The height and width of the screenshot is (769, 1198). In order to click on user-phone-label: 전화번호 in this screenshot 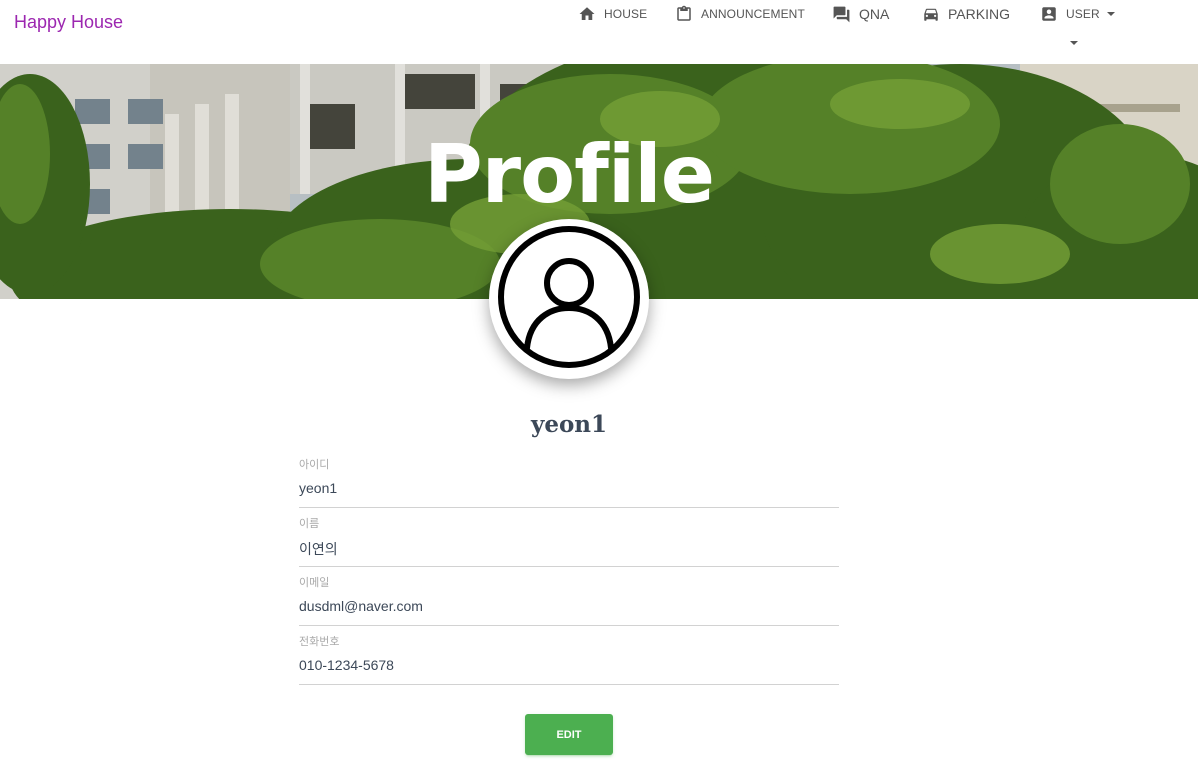, I will do `click(319, 642)`.